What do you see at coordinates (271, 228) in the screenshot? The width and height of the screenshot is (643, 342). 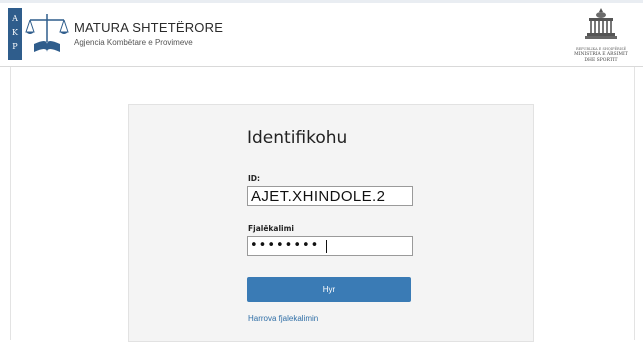 I see `password-label: Fjalëkalimi` at bounding box center [271, 228].